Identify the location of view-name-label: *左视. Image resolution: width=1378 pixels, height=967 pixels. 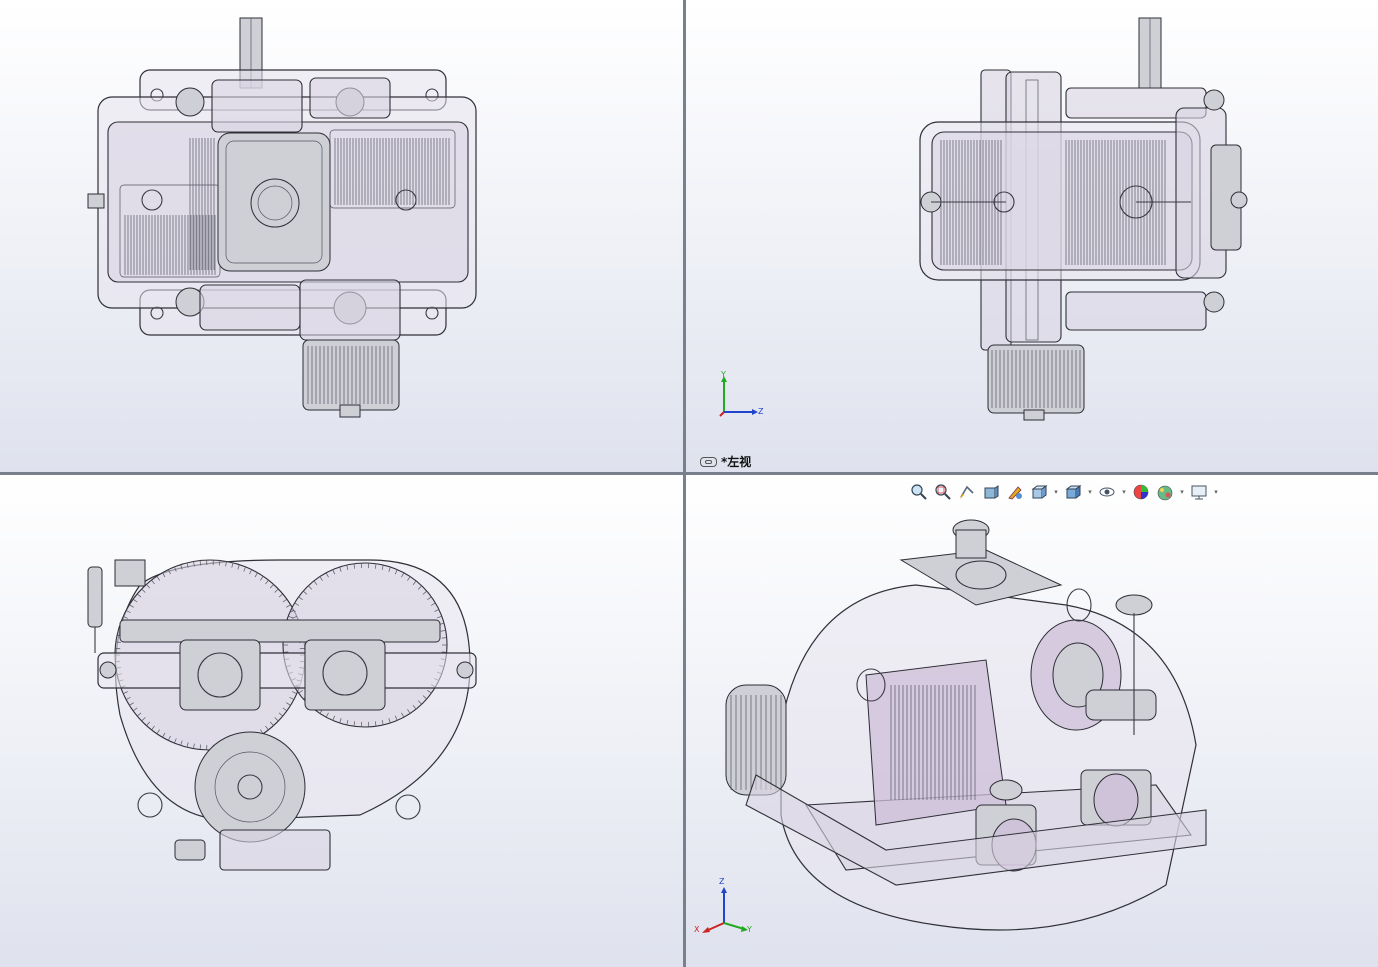
(725, 461).